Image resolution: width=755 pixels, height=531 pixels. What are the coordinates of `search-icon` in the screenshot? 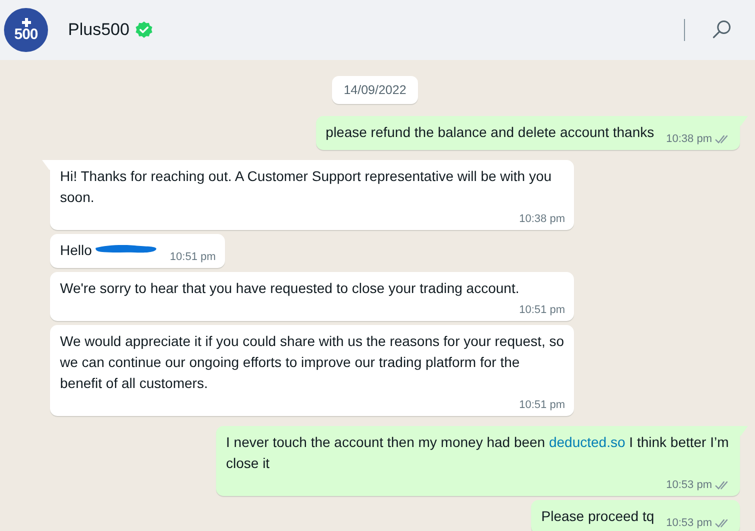 It's located at (722, 30).